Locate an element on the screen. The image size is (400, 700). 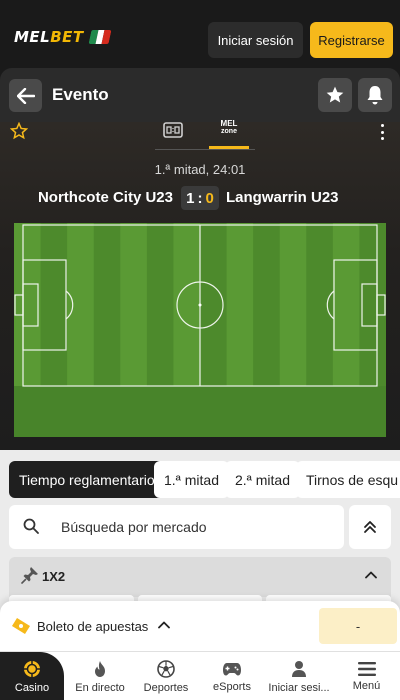
login-button: Iniciar sesión is located at coordinates (255, 40).